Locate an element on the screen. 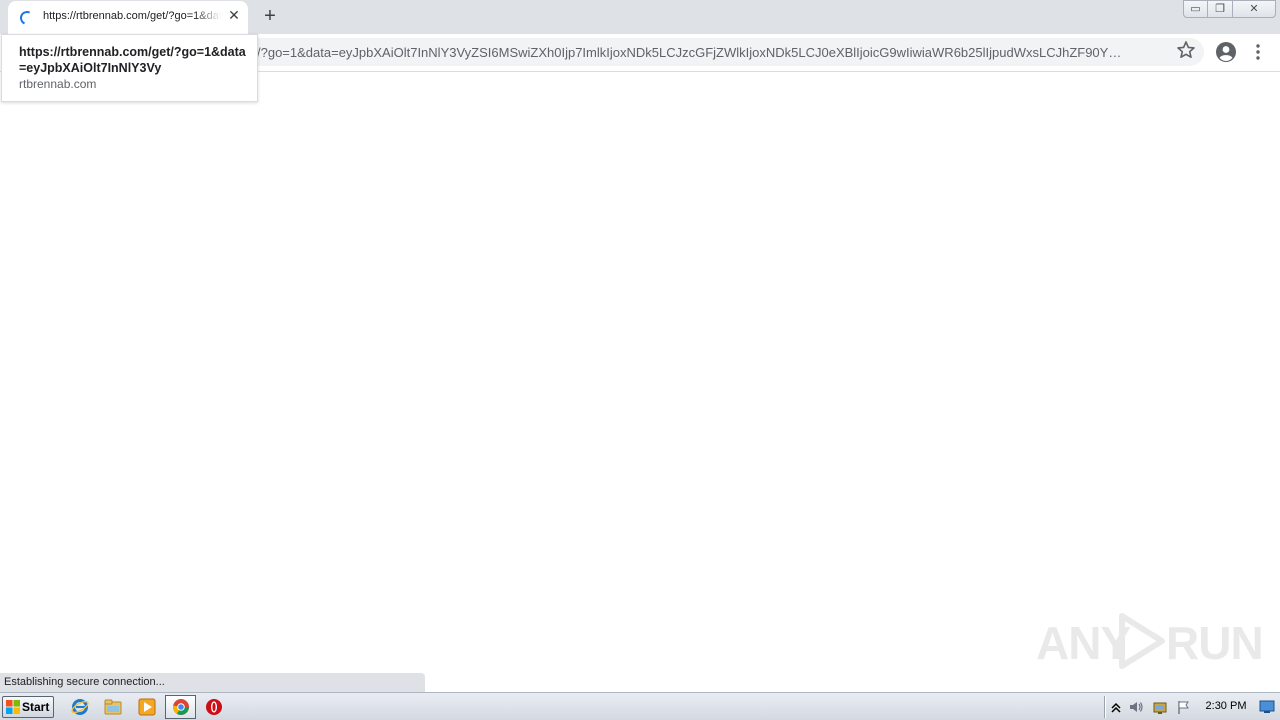 Image resolution: width=1280 pixels, height=720 pixels. close-icon: ✕ is located at coordinates (1254, 9).